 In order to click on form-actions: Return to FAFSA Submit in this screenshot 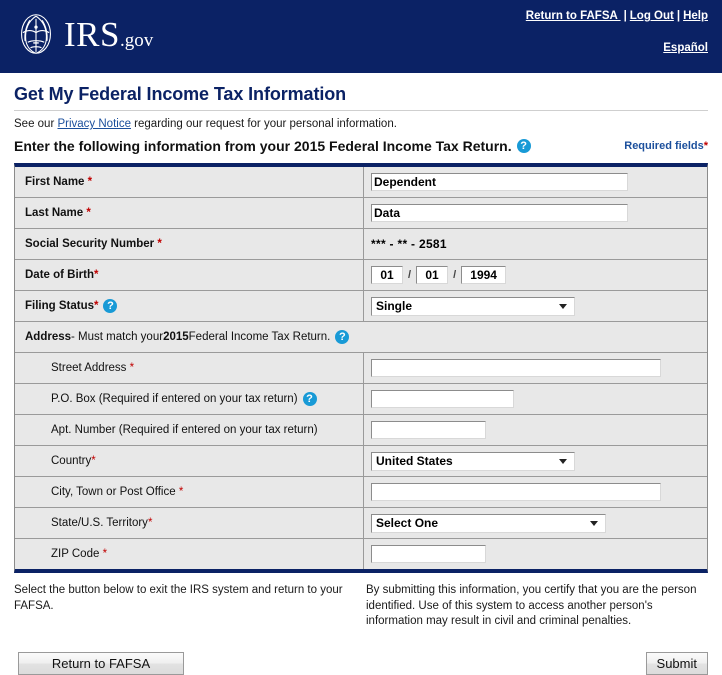, I will do `click(361, 663)`.